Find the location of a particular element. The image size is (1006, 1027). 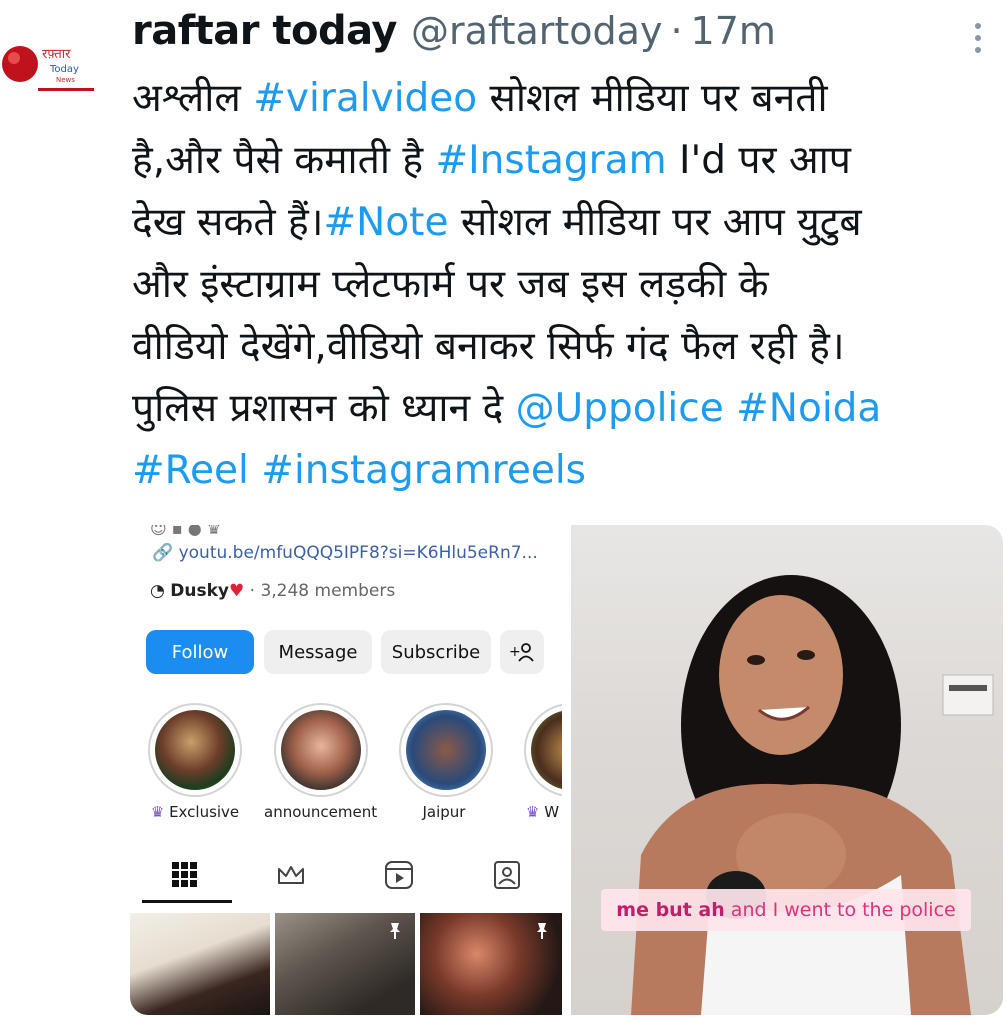

highlight-label: announcement is located at coordinates (321, 812).